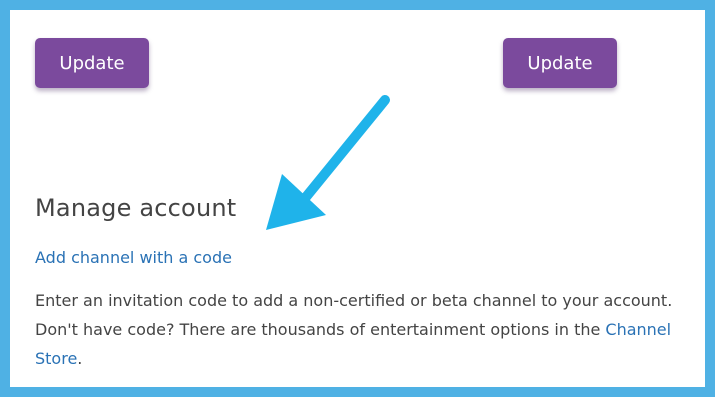  I want to click on update-button-right: Update, so click(560, 63).